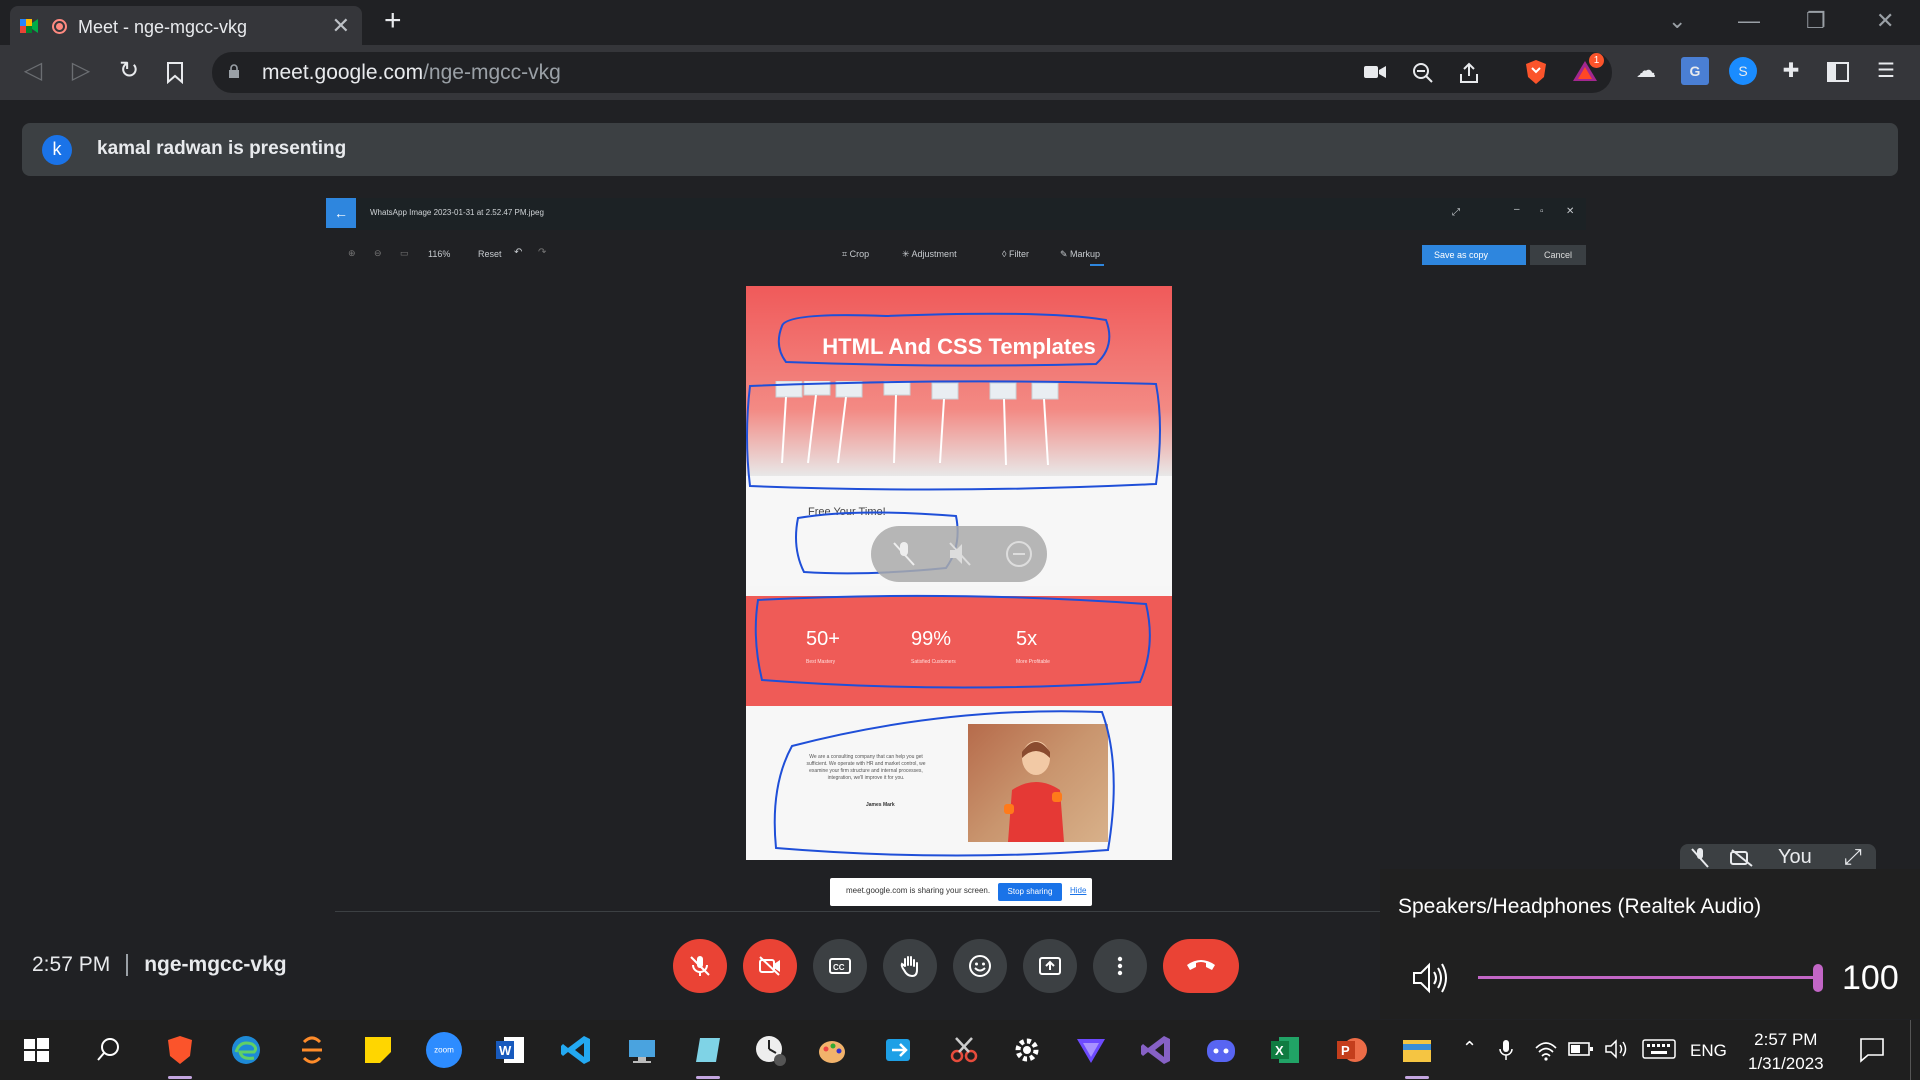 The image size is (1920, 1080). Describe the element at coordinates (1749, 21) in the screenshot. I see `minimize-window-button: —` at that location.